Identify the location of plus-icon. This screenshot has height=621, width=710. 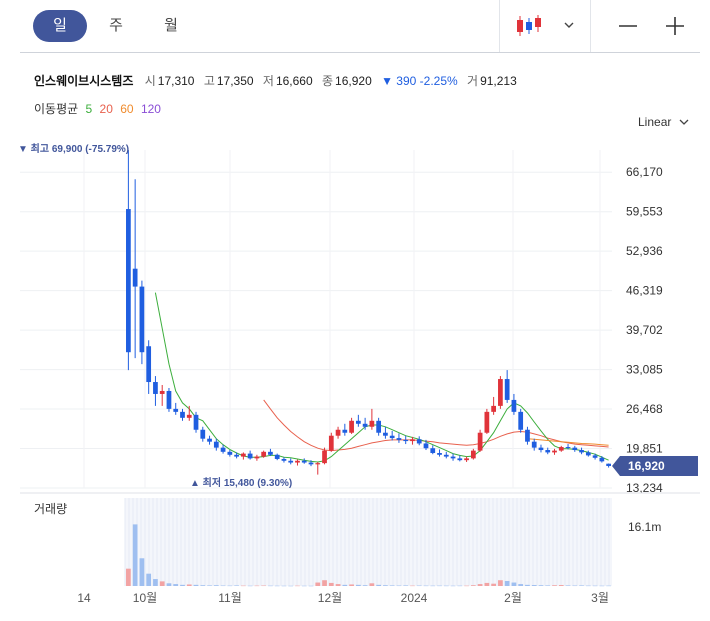
(675, 26).